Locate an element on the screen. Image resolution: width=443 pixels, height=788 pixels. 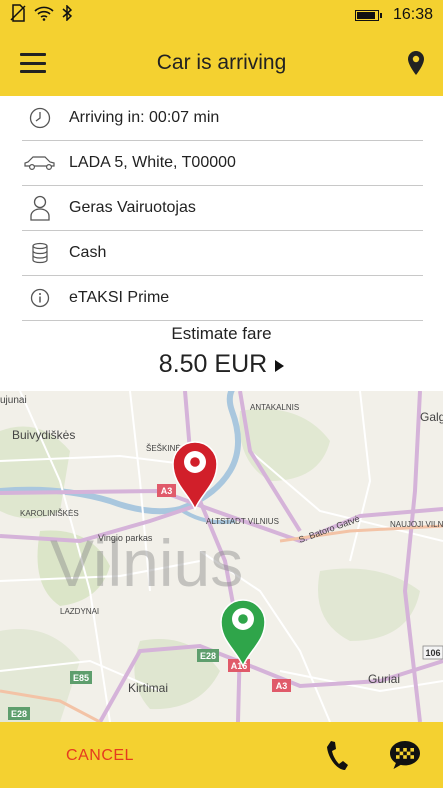
fare-display: 8.50 EUR is located at coordinates (221, 364).